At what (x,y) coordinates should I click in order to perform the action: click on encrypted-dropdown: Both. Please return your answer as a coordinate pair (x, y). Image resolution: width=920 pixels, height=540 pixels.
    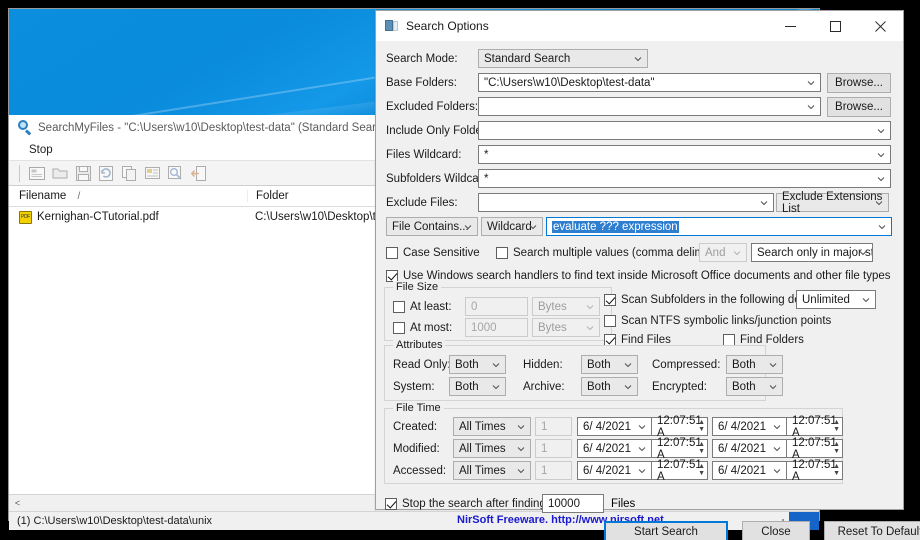
    Looking at the image, I should click on (754, 386).